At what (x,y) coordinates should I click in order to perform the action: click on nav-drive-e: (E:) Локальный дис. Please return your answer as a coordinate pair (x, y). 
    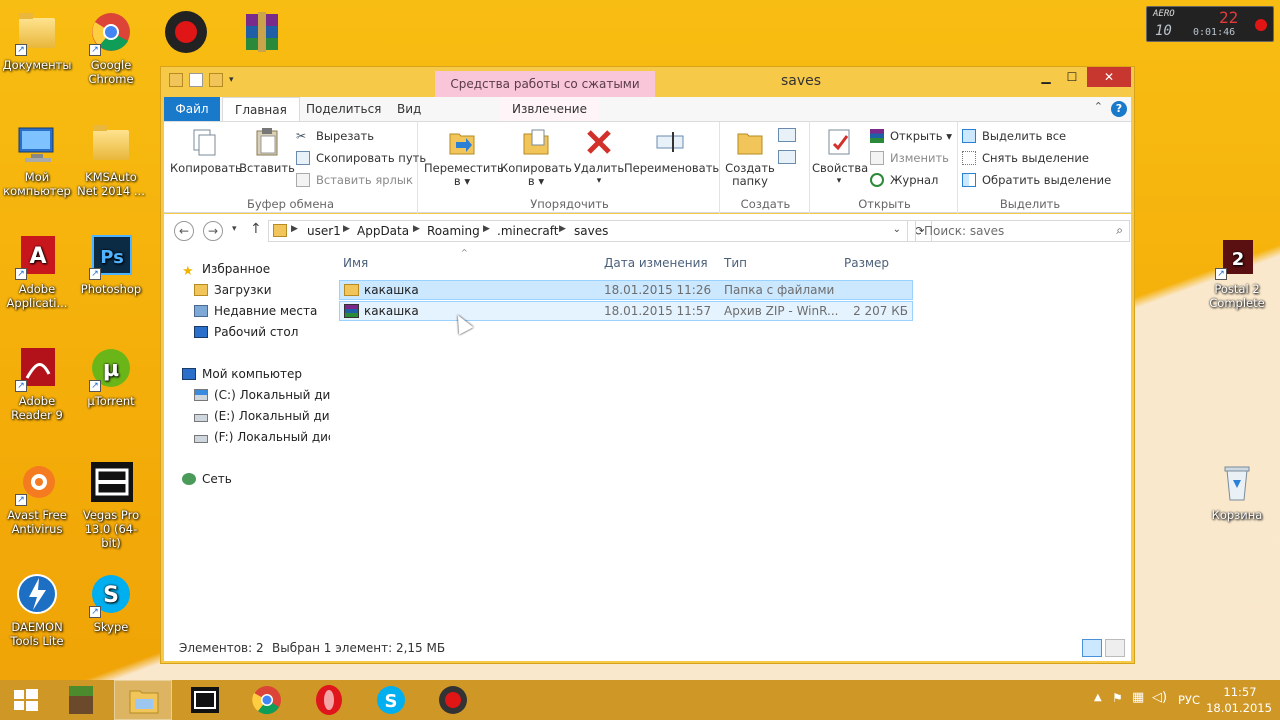
    Looking at the image, I should click on (262, 416).